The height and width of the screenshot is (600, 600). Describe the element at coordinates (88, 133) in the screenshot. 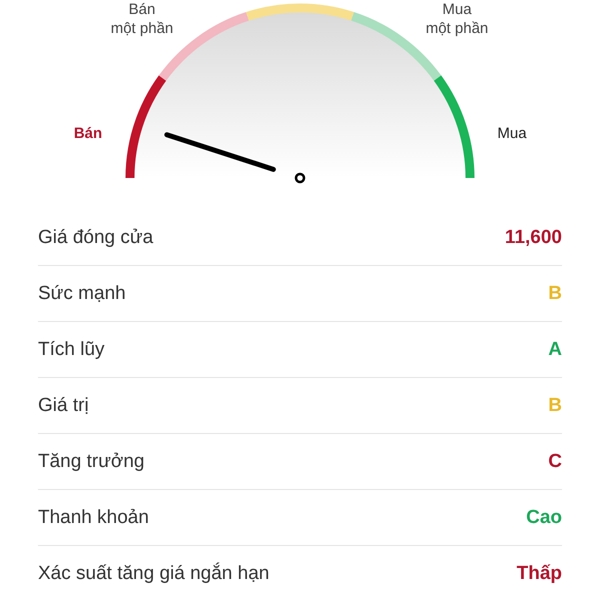

I see `gauge-label: Bán` at that location.